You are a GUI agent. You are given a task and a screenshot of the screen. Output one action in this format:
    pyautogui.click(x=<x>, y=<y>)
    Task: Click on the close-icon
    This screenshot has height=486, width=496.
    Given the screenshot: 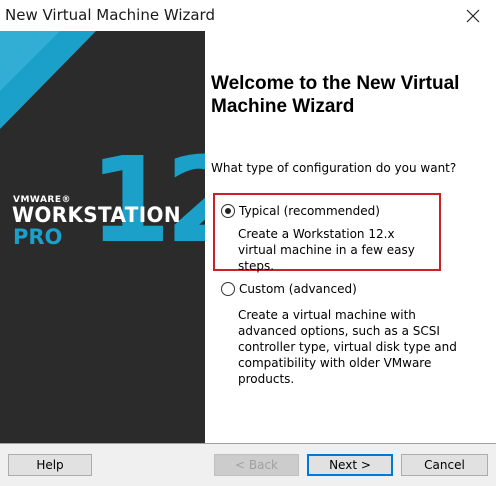 What is the action you would take?
    pyautogui.click(x=473, y=15)
    